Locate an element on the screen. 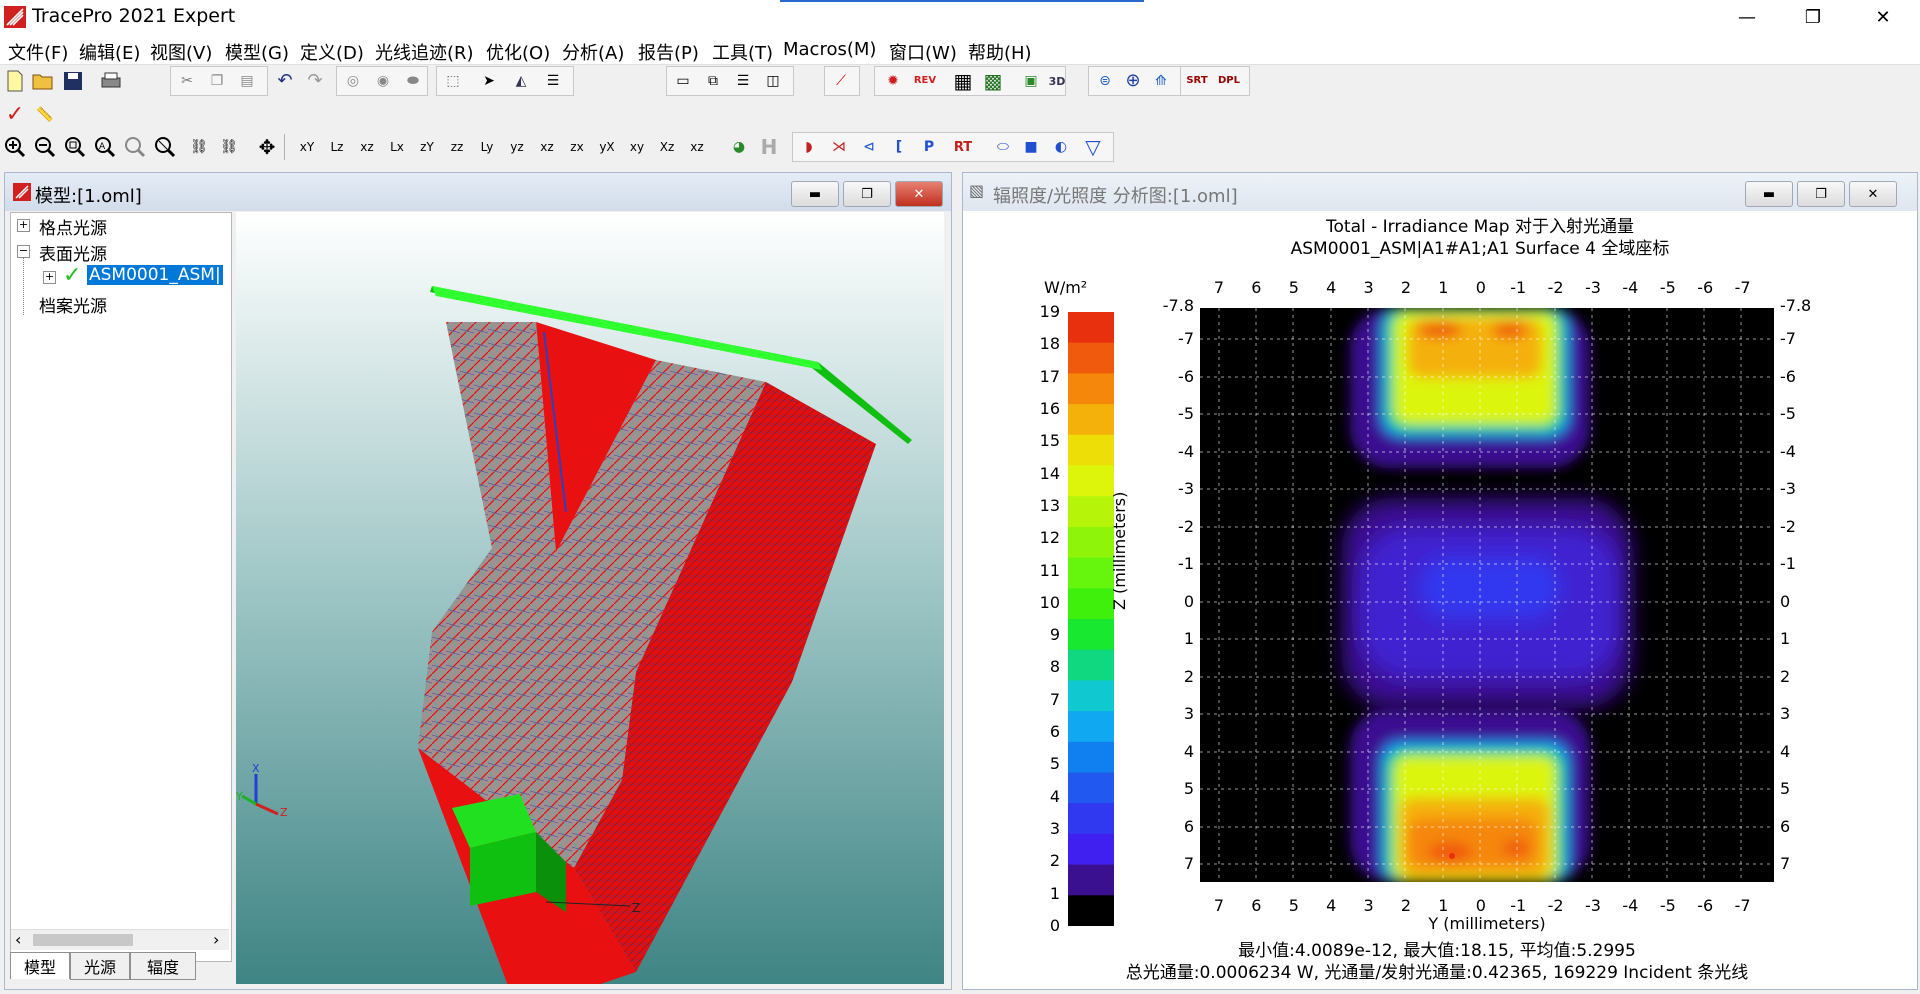 Image resolution: width=1920 pixels, height=994 pixels. print-button is located at coordinates (111, 81).